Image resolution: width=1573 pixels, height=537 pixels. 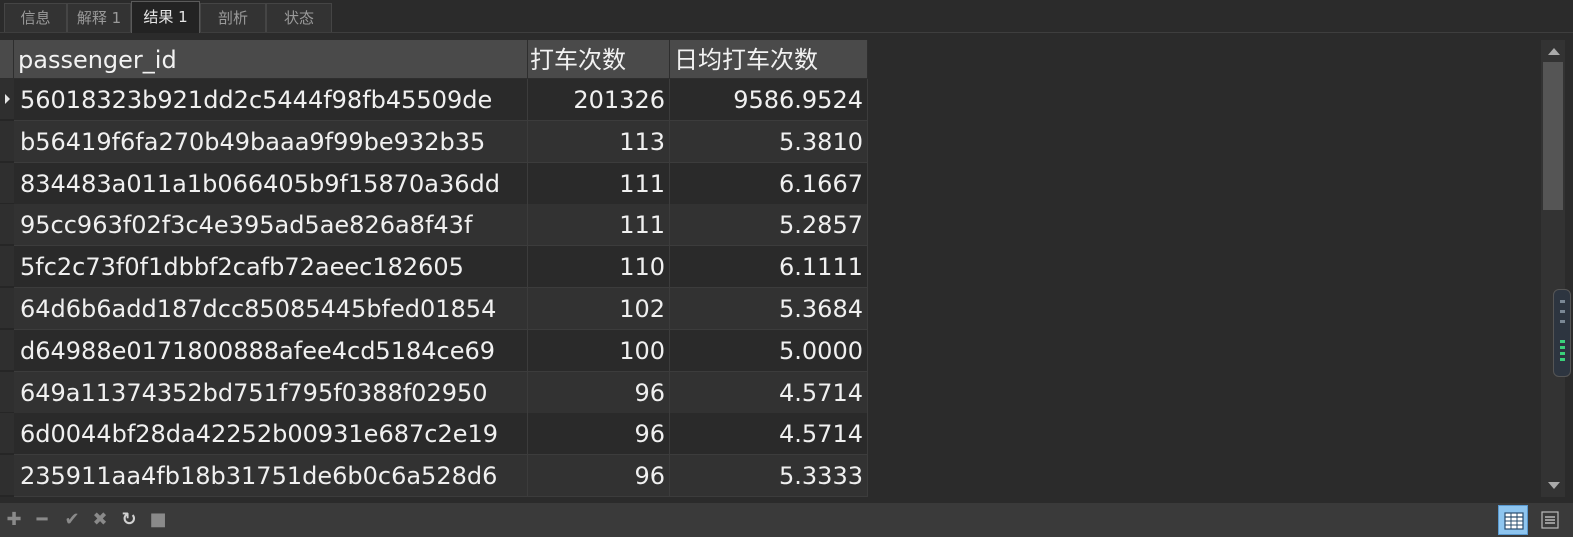 I want to click on grid-view-button, so click(x=1513, y=520).